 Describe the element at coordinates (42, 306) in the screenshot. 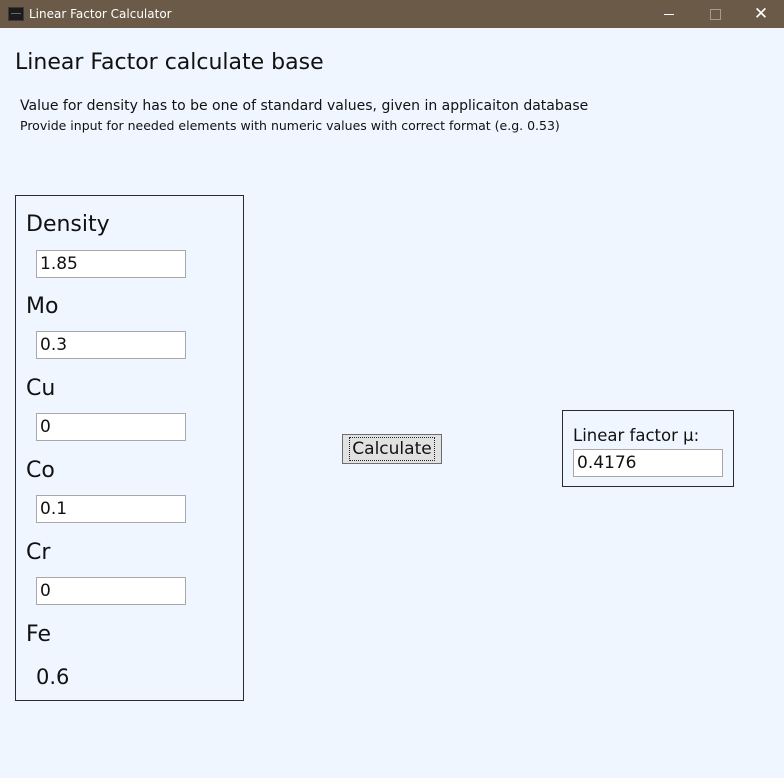

I see `mo-label: Mo` at that location.